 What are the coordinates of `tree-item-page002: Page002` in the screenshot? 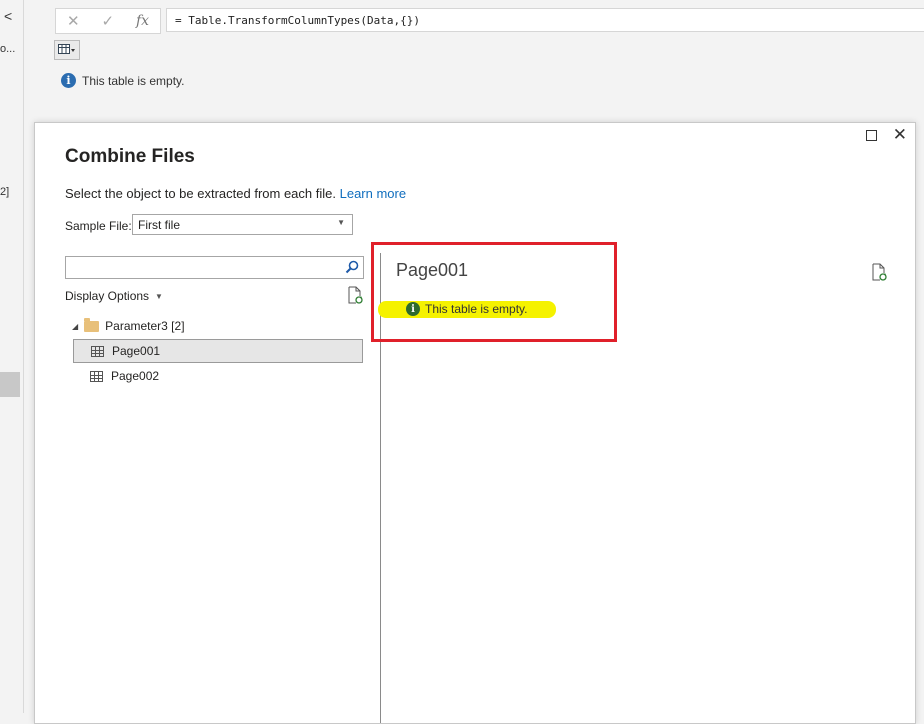 It's located at (218, 376).